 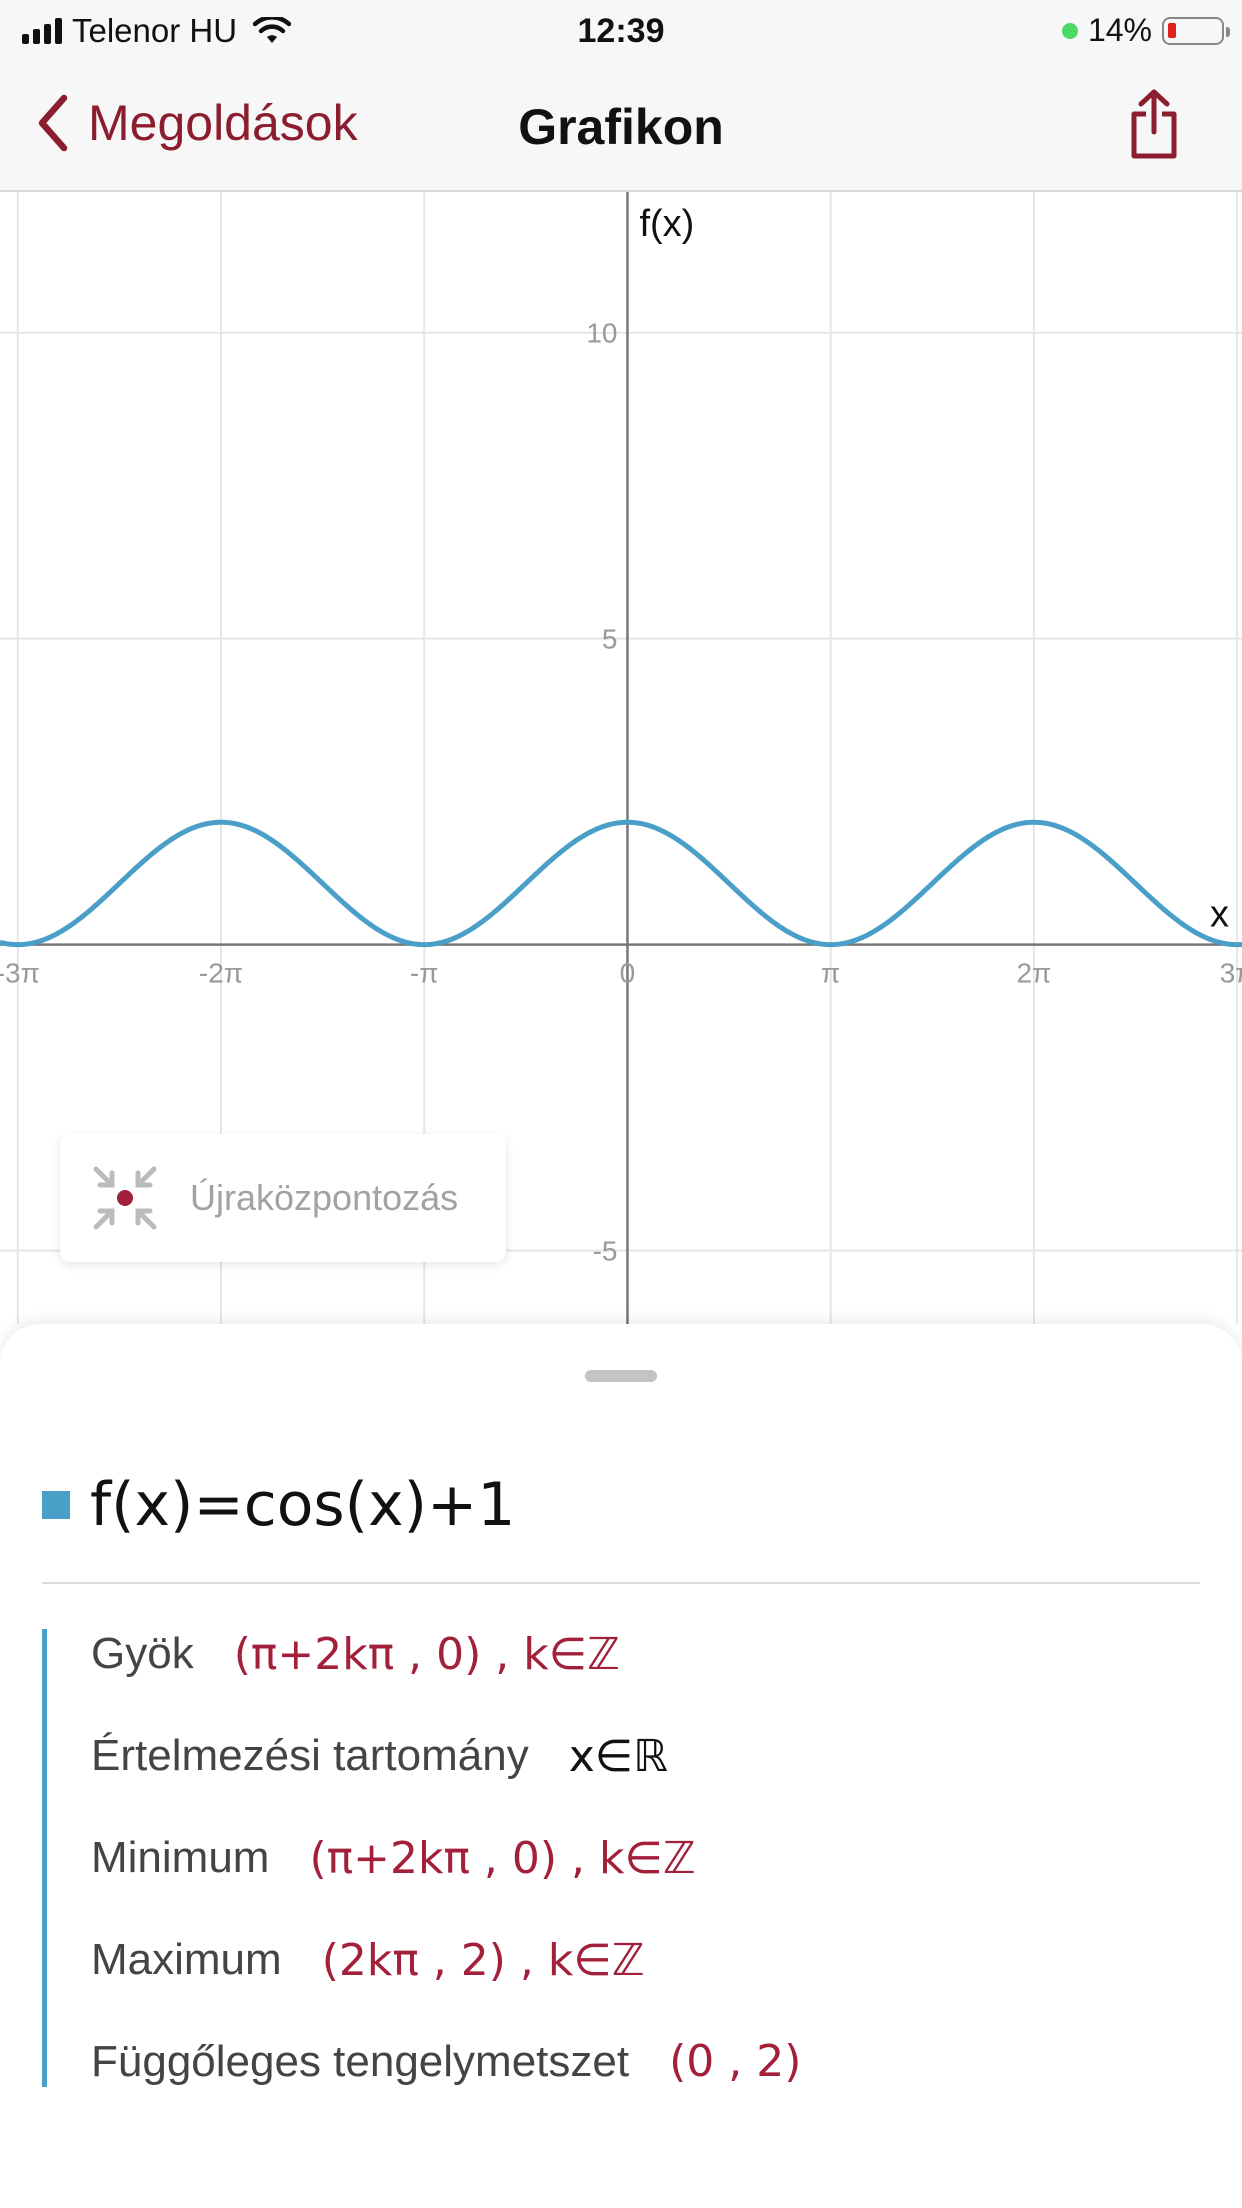 I want to click on battery-percent: 14%, so click(x=1119, y=30).